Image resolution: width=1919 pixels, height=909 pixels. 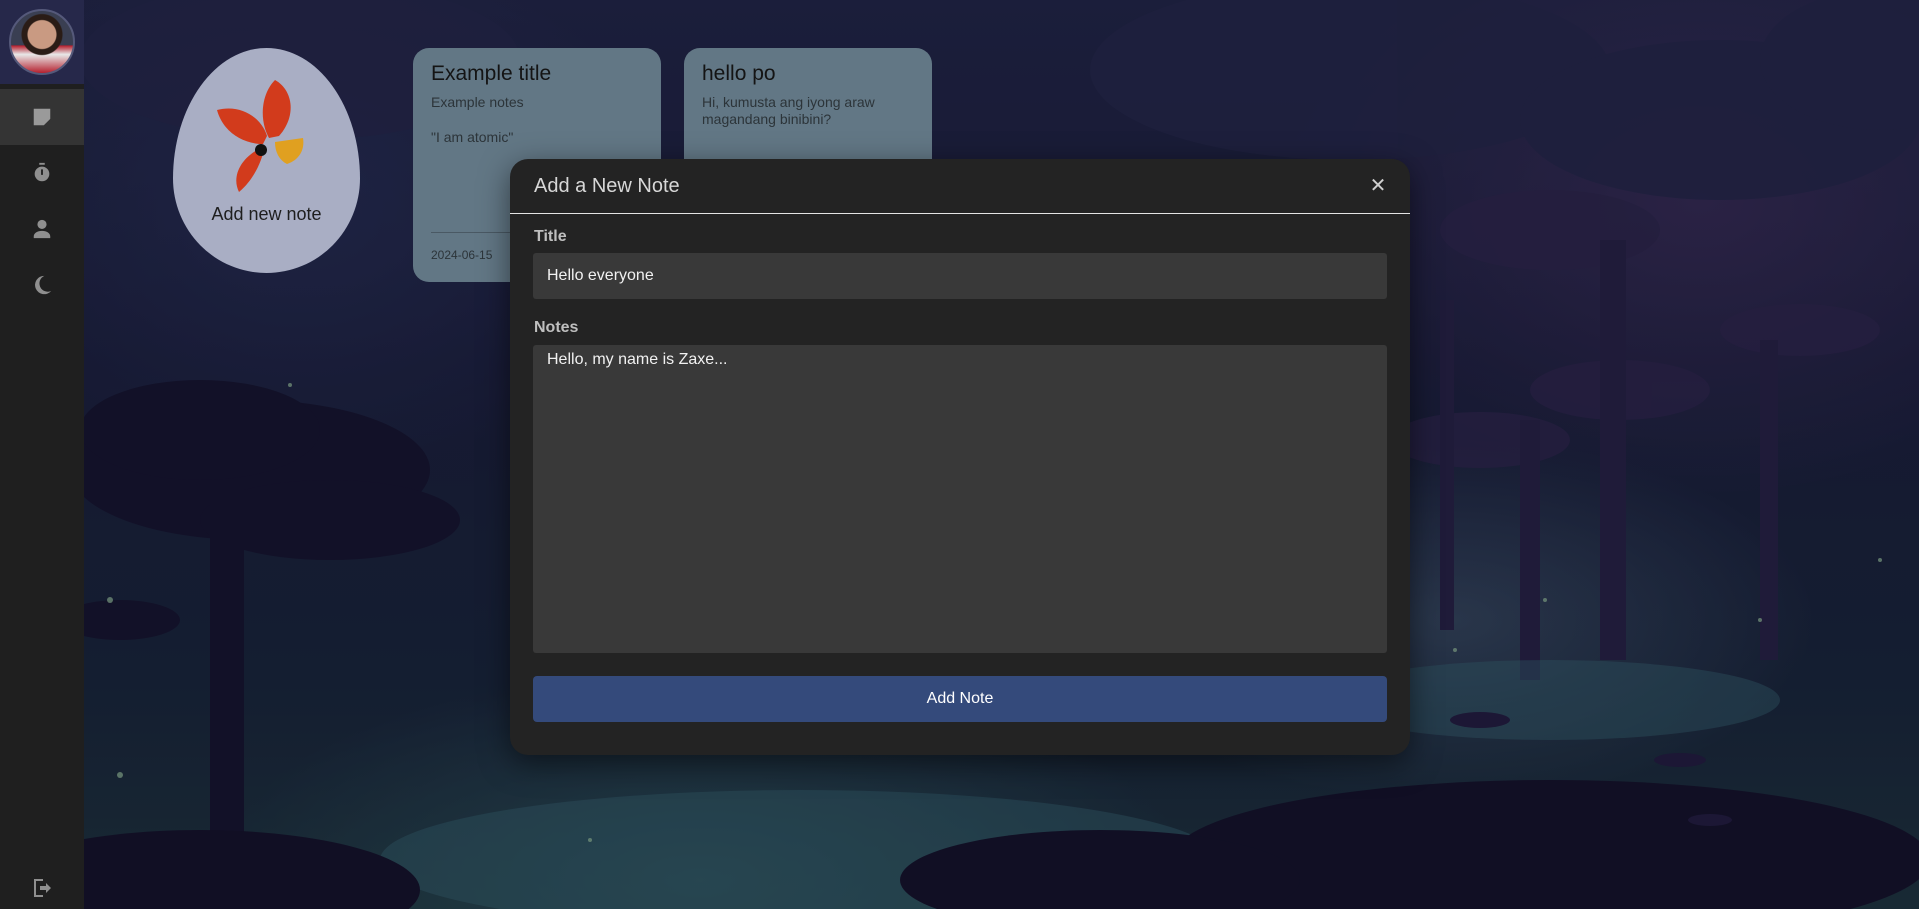 I want to click on sidebar-item-timer, so click(x=42, y=173).